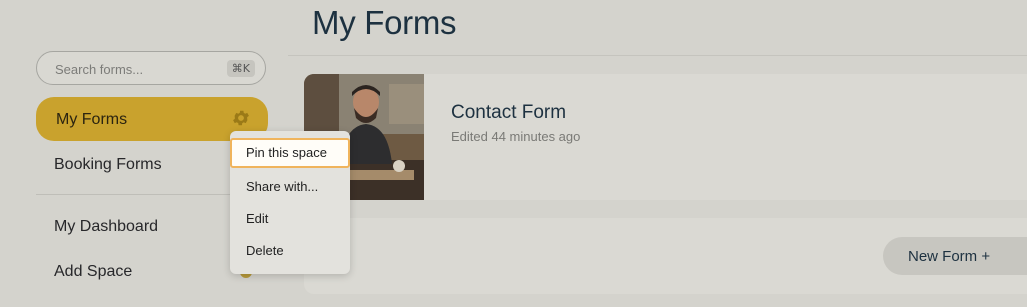  What do you see at coordinates (93, 272) in the screenshot?
I see `sidebar-item-add-space: Add Space` at bounding box center [93, 272].